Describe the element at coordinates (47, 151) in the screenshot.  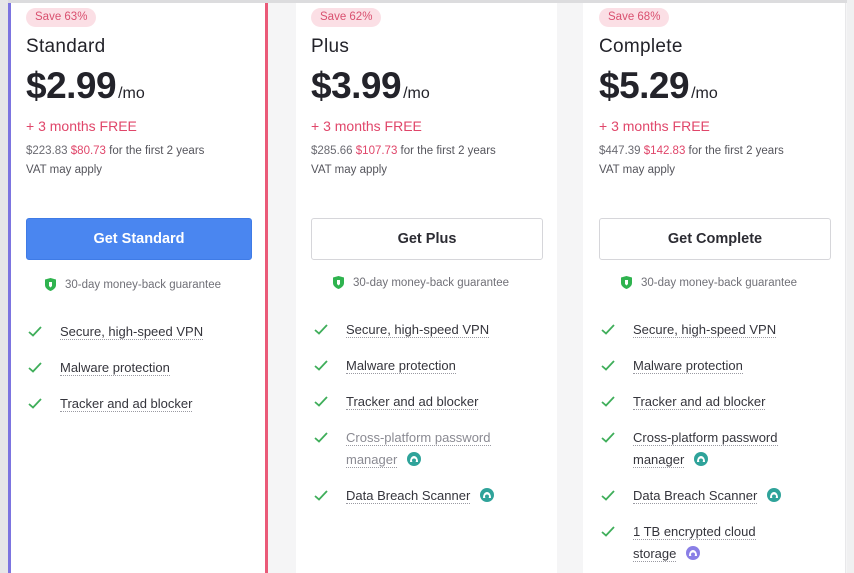
I see `original-total: $223.83` at that location.